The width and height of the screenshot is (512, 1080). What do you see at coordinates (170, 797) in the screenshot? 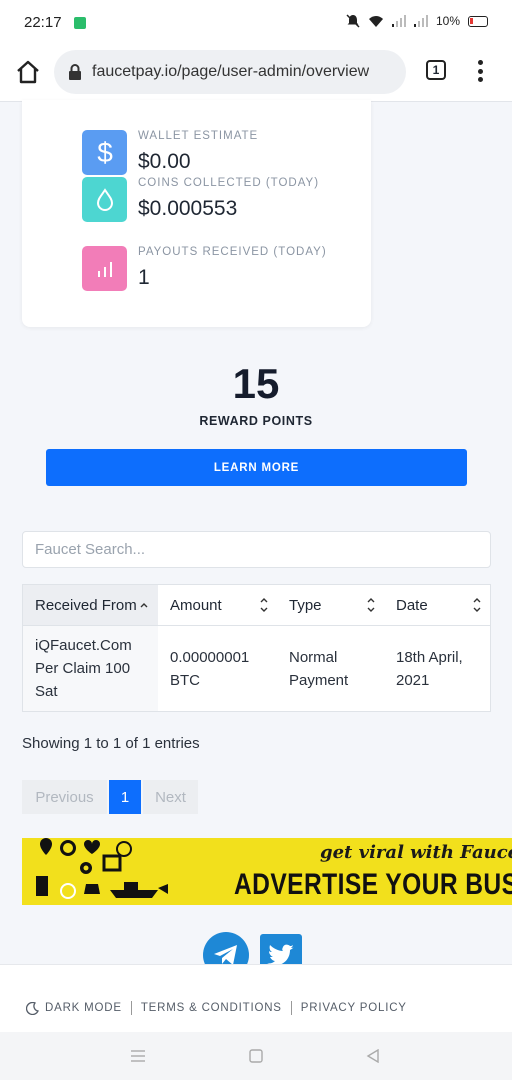
I see `next-page-button: Next` at bounding box center [170, 797].